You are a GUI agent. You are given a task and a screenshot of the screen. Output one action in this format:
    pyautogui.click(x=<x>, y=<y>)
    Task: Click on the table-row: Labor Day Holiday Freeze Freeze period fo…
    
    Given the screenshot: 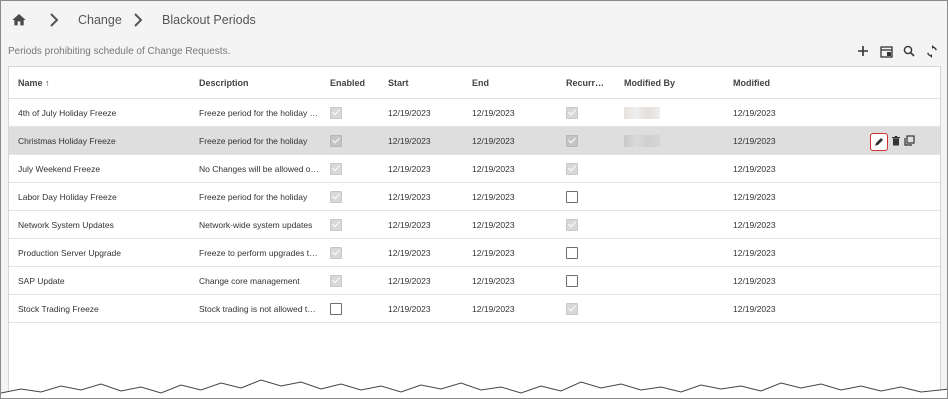 What is the action you would take?
    pyautogui.click(x=474, y=196)
    